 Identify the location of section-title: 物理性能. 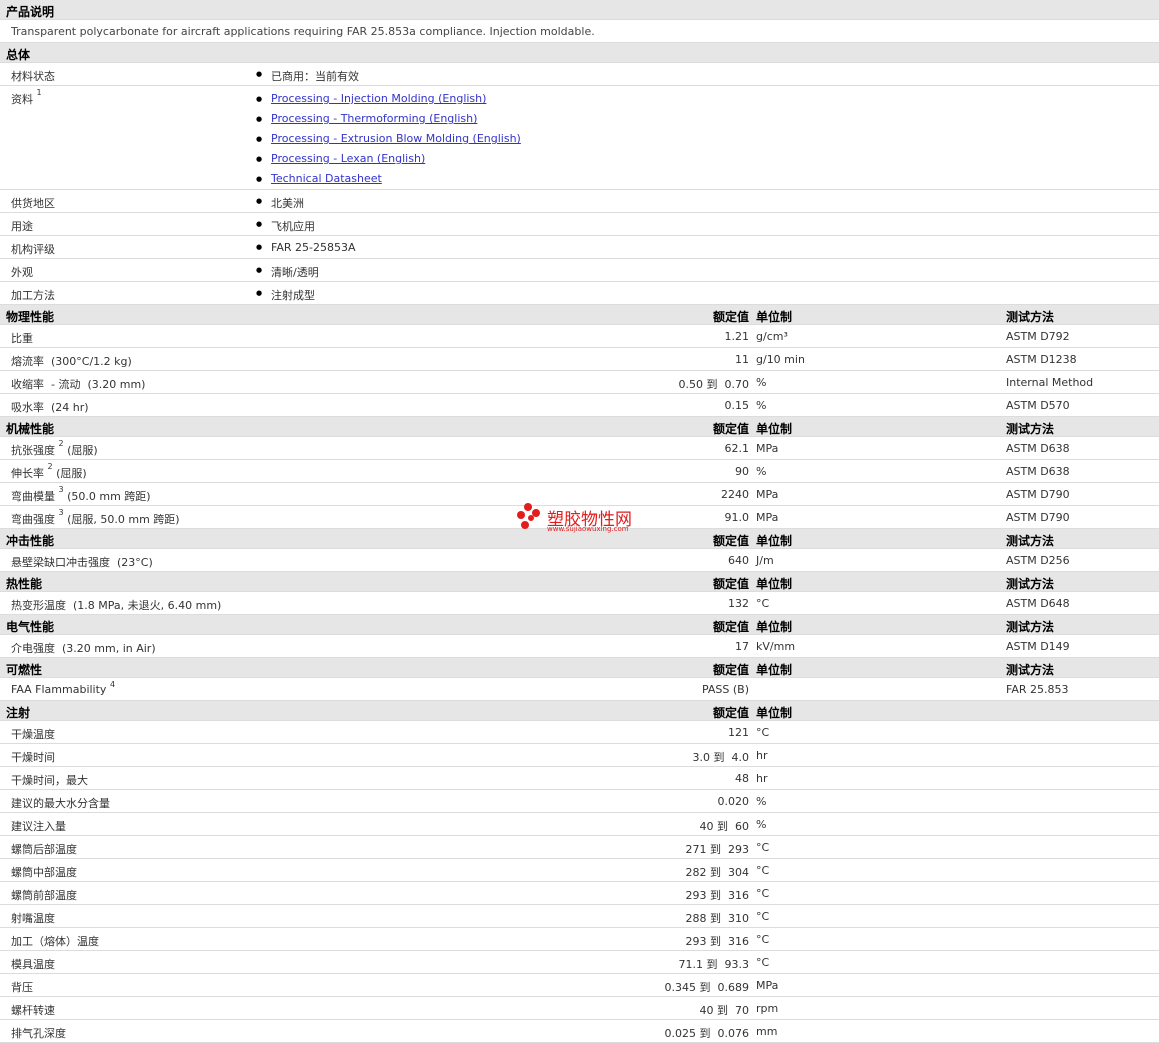
(30, 317).